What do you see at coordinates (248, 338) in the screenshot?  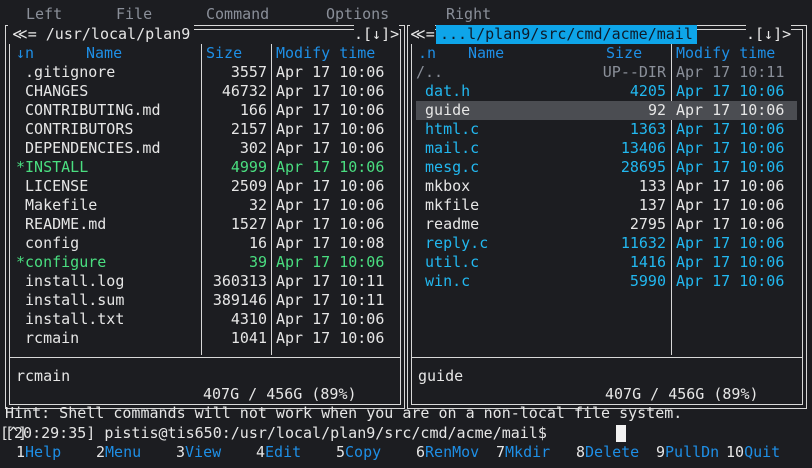 I see `file-size: 1041` at bounding box center [248, 338].